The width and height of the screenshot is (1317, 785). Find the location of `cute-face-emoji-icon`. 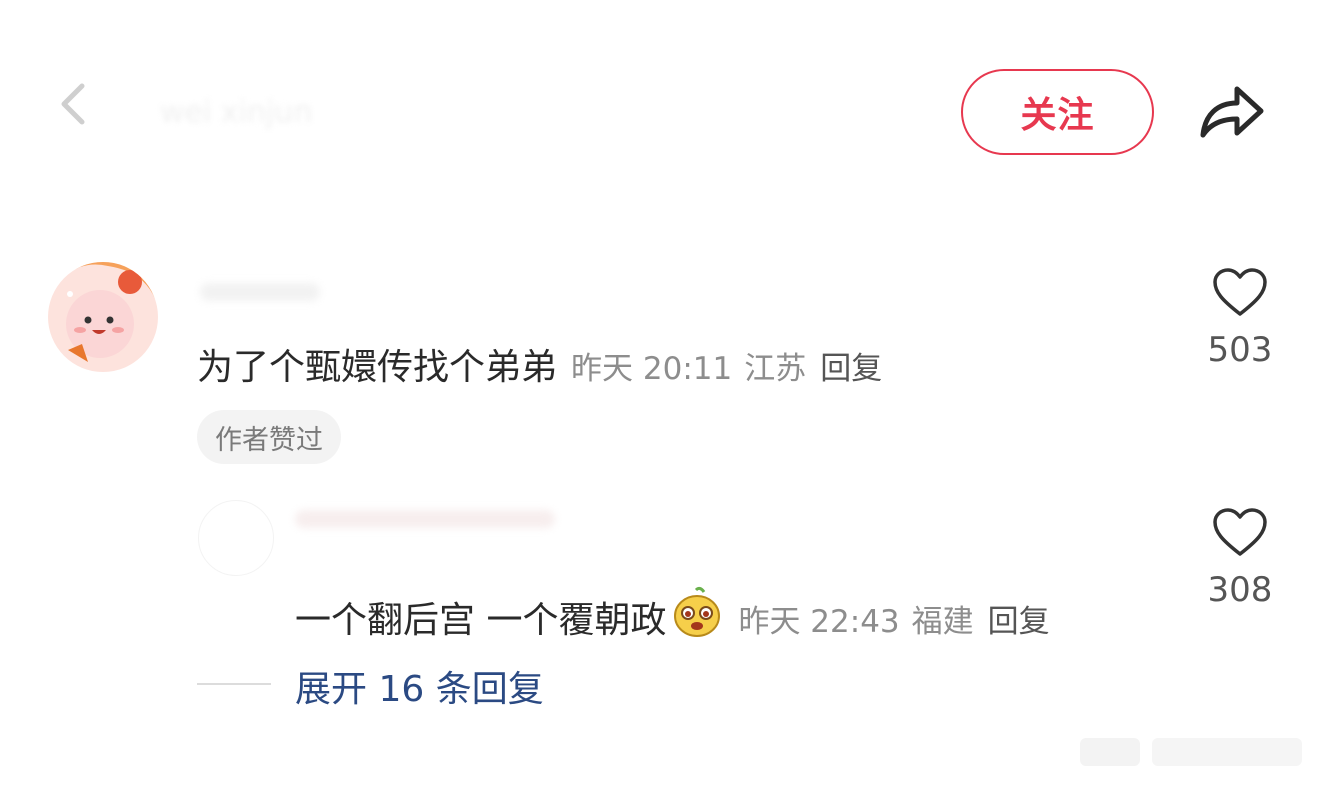

cute-face-emoji-icon is located at coordinates (697, 611).